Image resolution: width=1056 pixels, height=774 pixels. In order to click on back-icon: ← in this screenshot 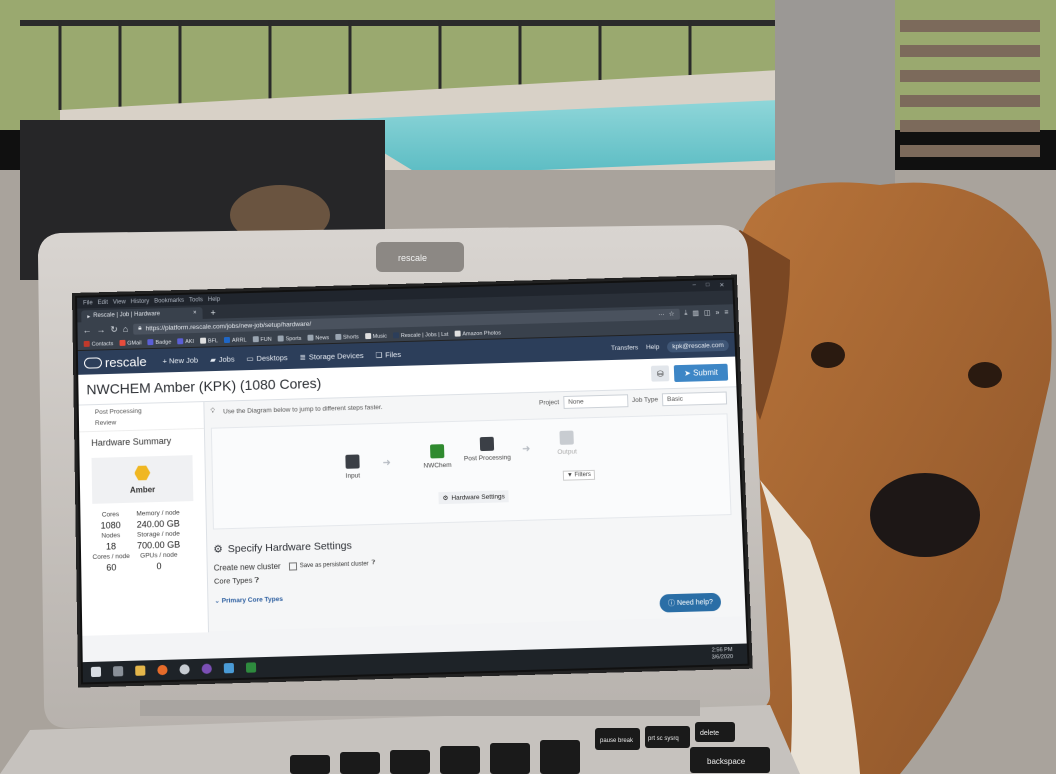, I will do `click(86, 330)`.